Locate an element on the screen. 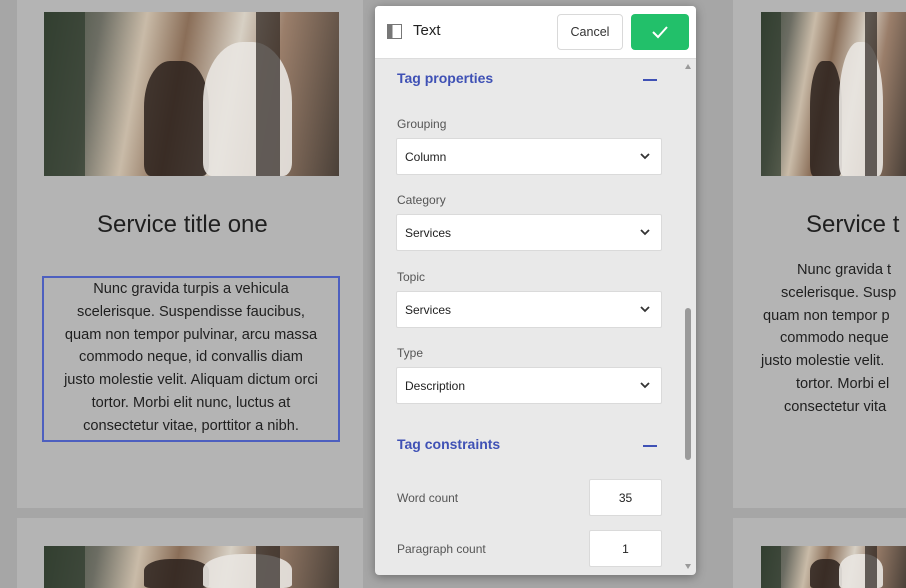 Image resolution: width=906 pixels, height=588 pixels. word-count-label: Word count is located at coordinates (428, 498).